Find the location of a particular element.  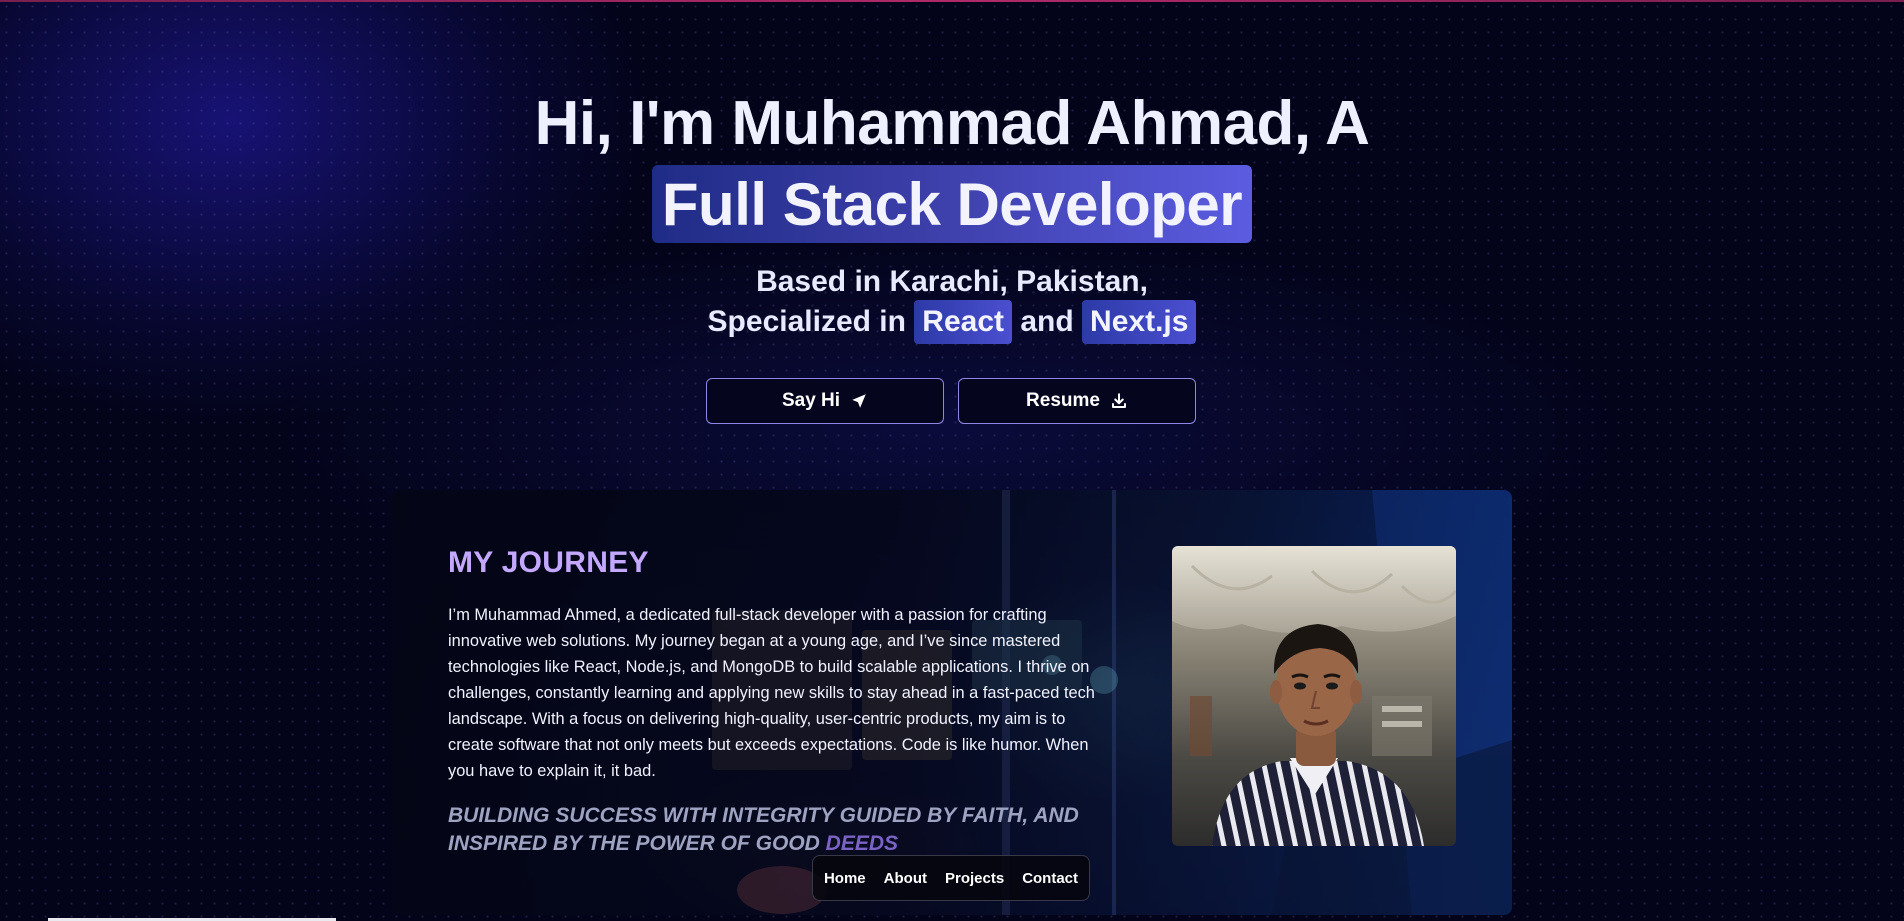

nav-link-projects: Projects is located at coordinates (974, 878).